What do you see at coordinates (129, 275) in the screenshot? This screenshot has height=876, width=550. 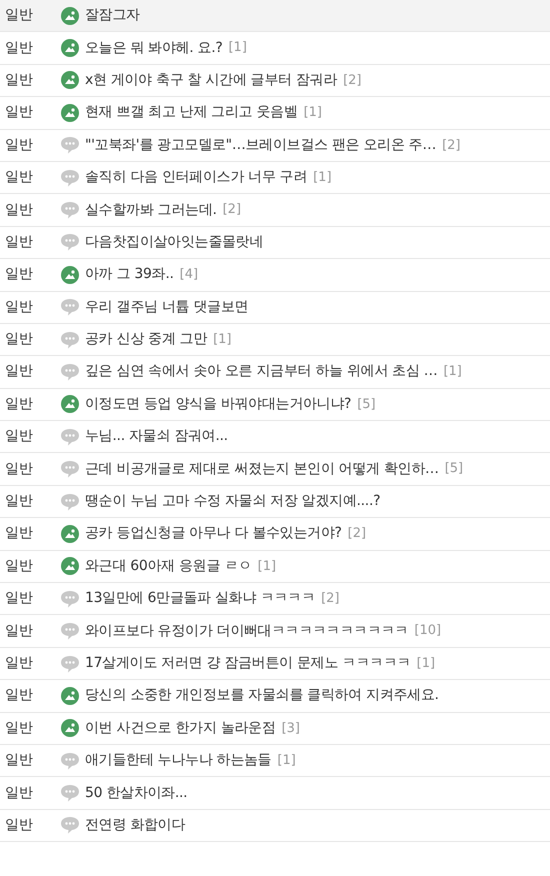 I see `post-title-link: 아까 그 39좌..` at bounding box center [129, 275].